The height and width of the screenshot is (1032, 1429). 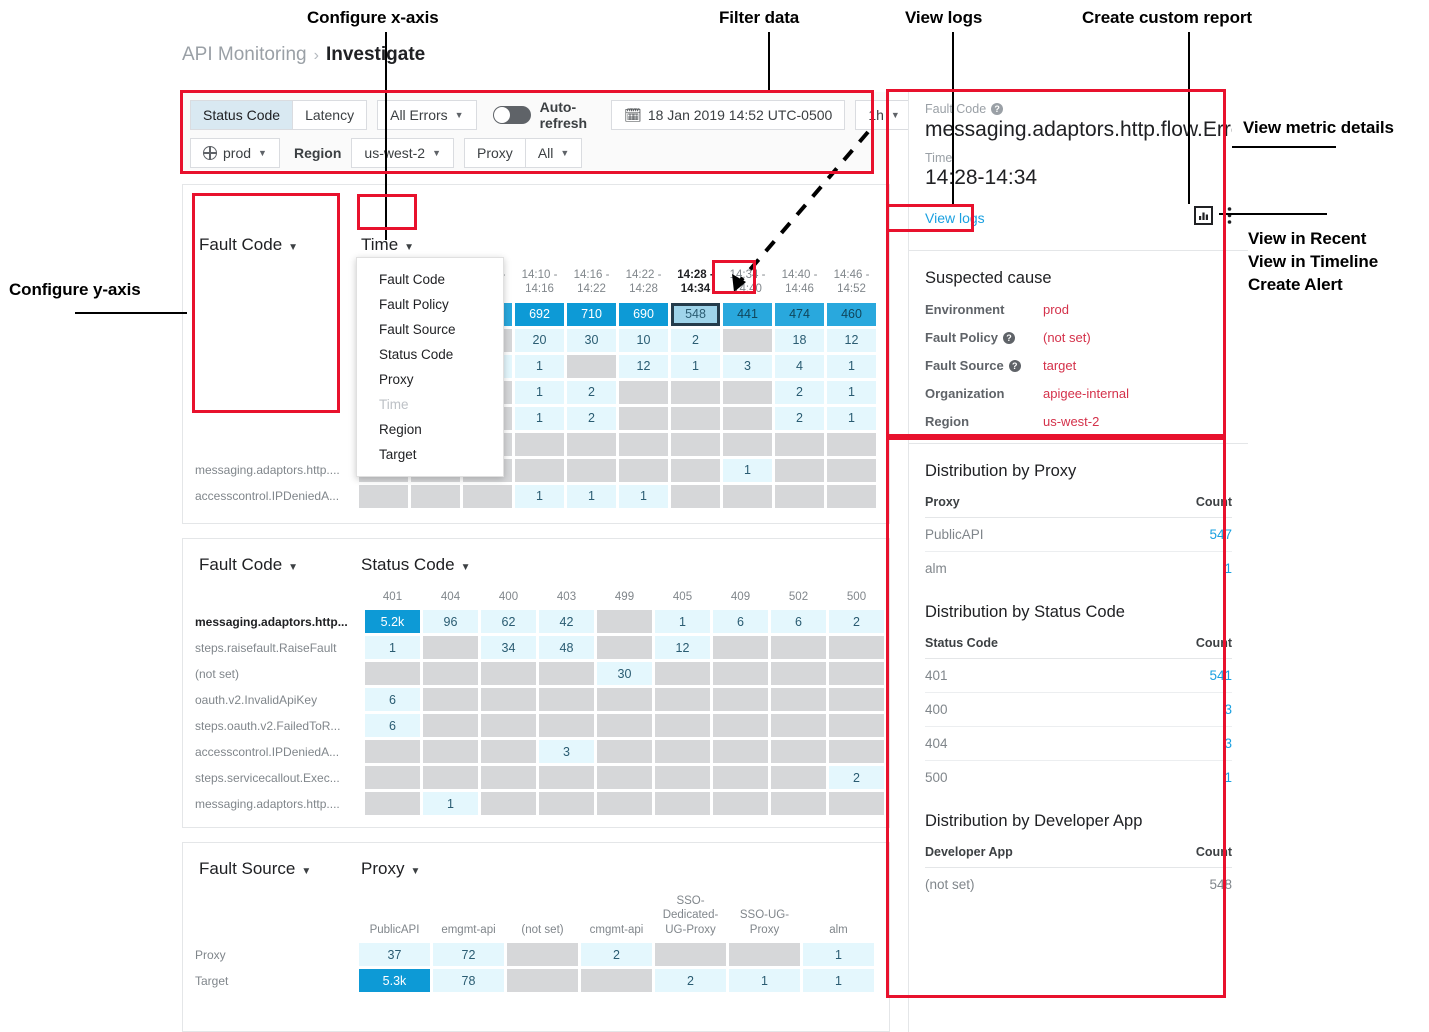 What do you see at coordinates (390, 869) in the screenshot?
I see `x-axis-dropdown-3: Proxy ▼` at bounding box center [390, 869].